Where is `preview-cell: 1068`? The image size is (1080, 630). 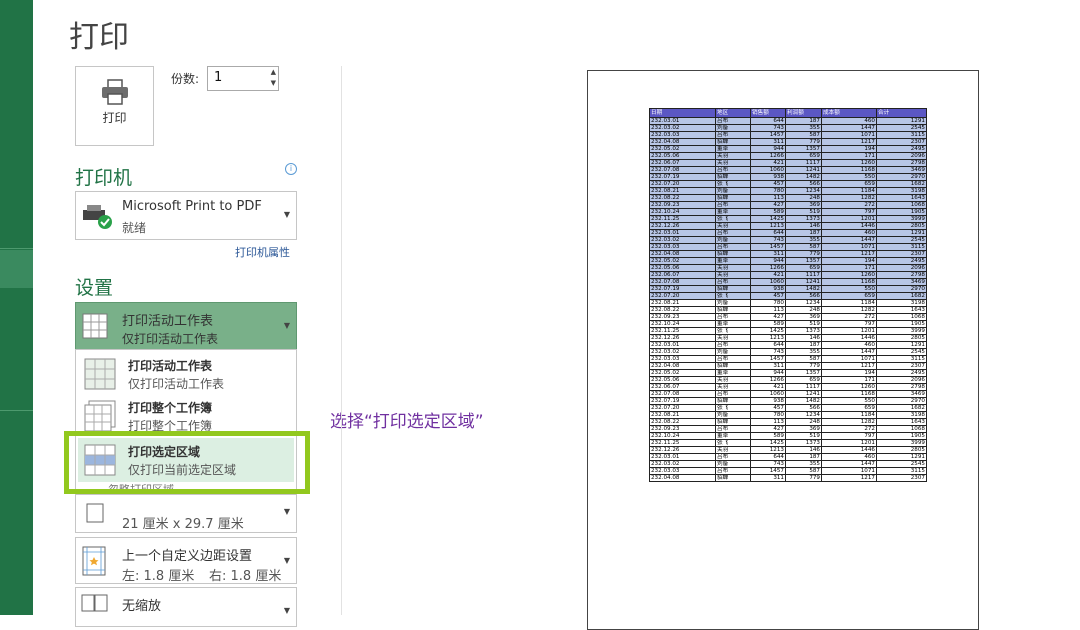 preview-cell: 1068 is located at coordinates (901, 205).